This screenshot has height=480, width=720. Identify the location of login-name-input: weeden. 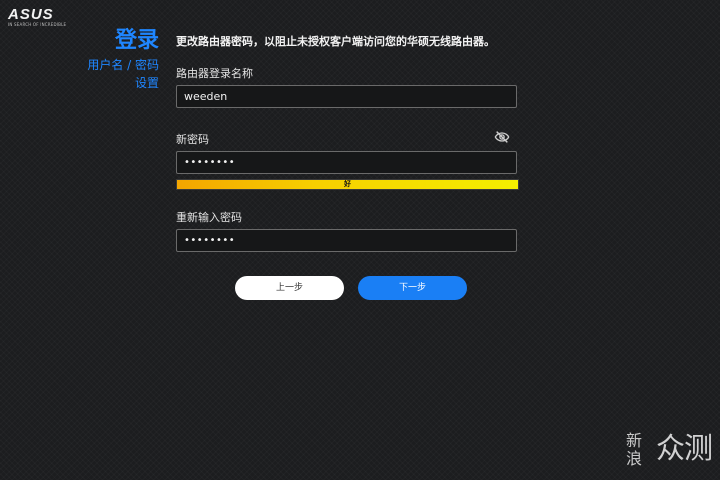
(346, 96).